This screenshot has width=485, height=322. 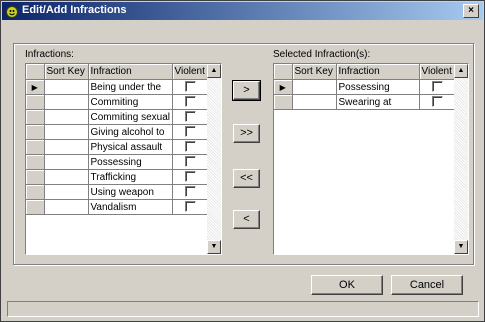 I want to click on add-all-button: >>, so click(x=246, y=133).